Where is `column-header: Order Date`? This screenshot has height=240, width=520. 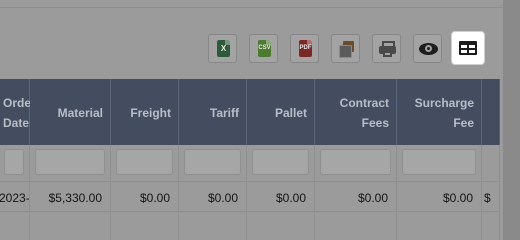
column-header: Order Date is located at coordinates (18, 112).